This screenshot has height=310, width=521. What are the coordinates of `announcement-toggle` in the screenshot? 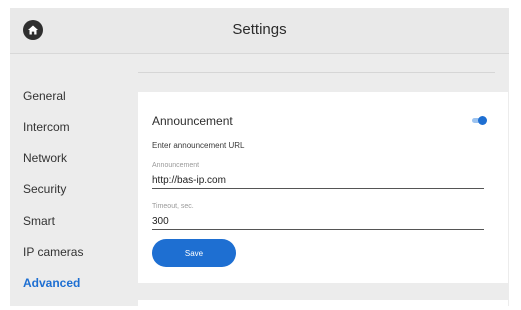 It's located at (480, 120).